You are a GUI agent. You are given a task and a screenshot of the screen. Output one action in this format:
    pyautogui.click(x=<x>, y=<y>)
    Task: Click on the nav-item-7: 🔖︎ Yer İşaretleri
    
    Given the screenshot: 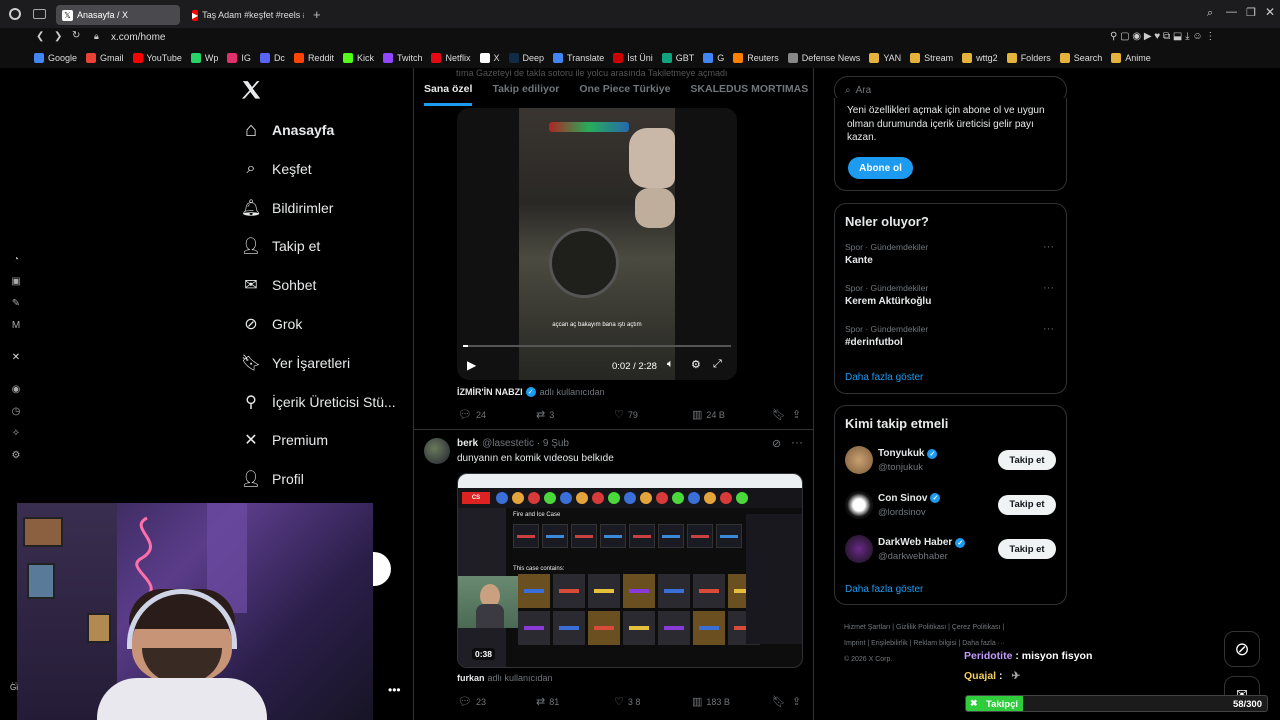 What is the action you would take?
    pyautogui.click(x=295, y=363)
    